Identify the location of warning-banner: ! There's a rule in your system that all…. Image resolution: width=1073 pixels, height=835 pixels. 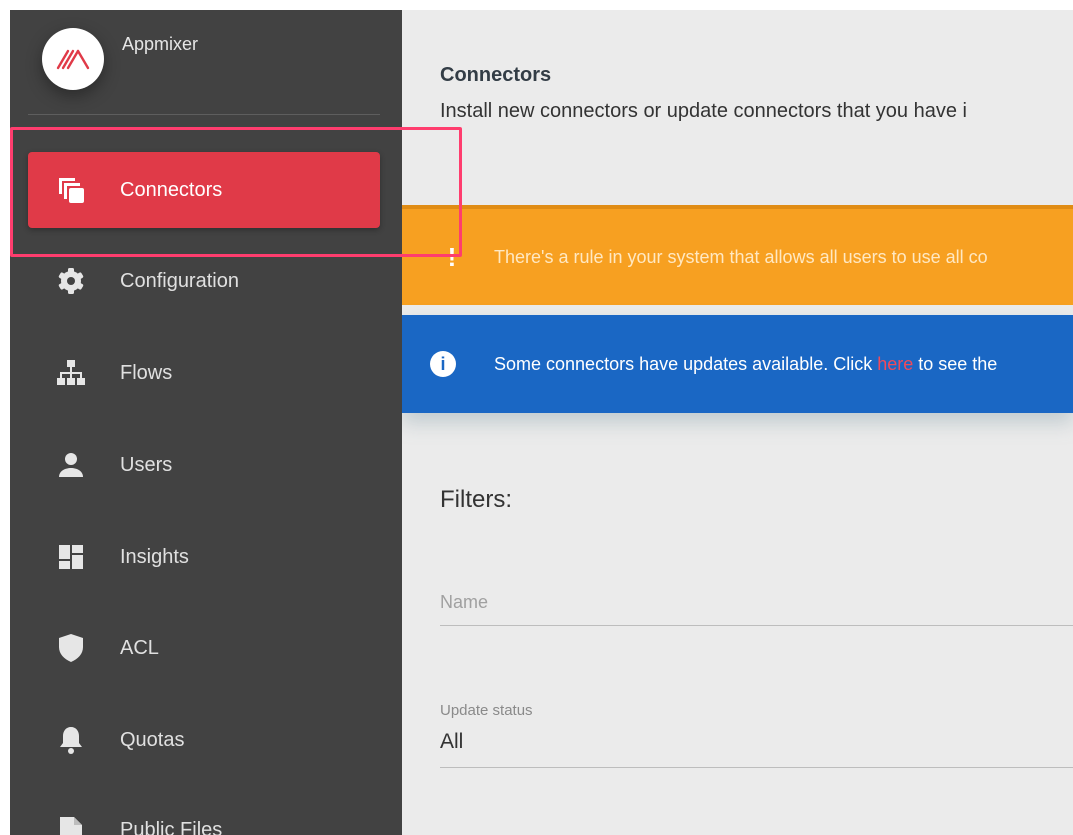
(737, 255).